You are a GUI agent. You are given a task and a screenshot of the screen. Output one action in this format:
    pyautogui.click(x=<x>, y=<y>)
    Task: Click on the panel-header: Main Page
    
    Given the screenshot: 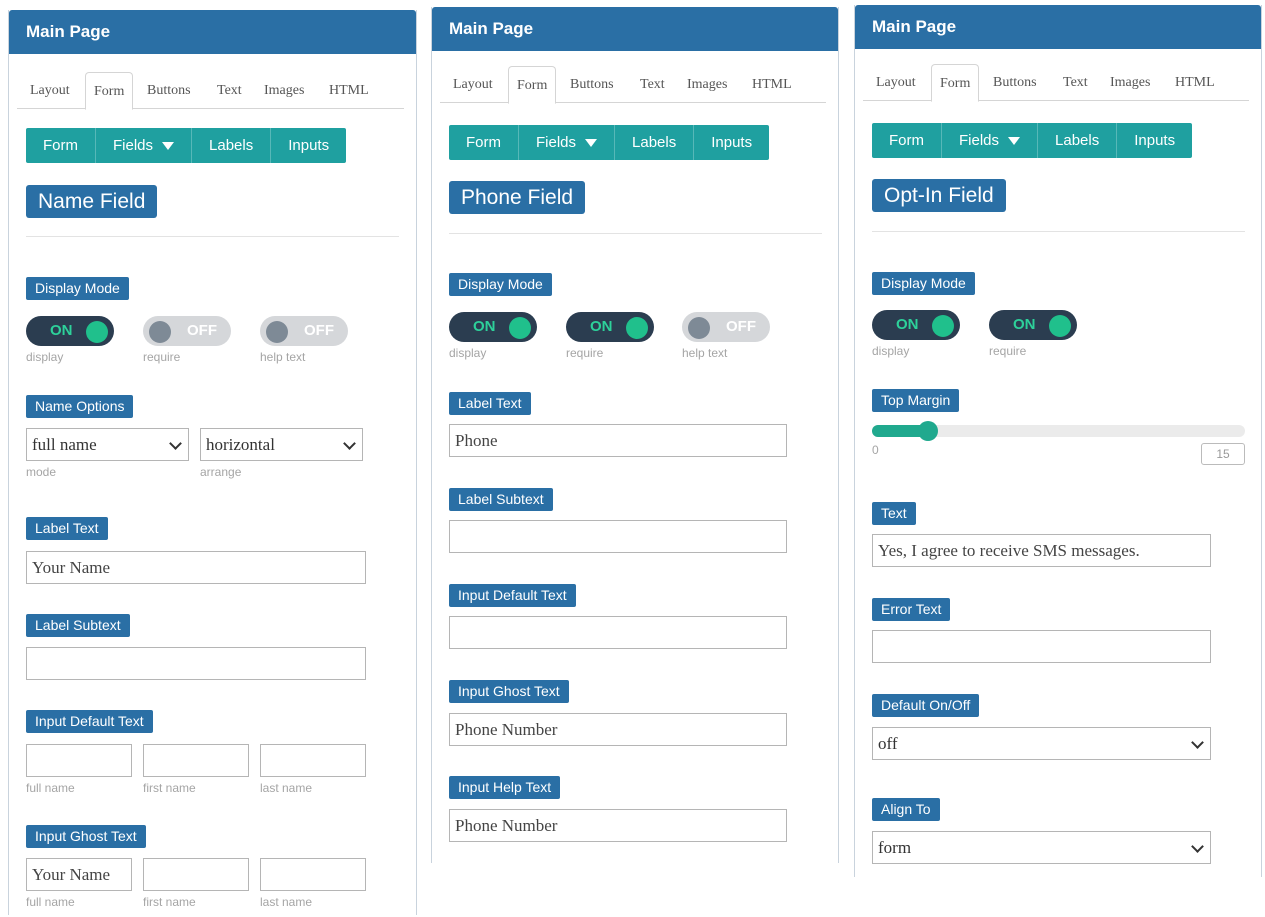 What is the action you would take?
    pyautogui.click(x=1058, y=27)
    